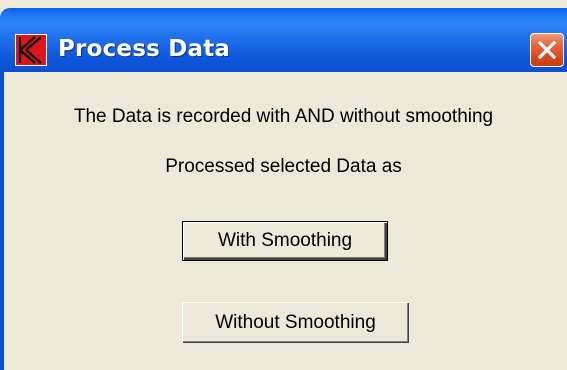 This screenshot has width=567, height=370. I want to click on window-title: Process Data, so click(144, 49).